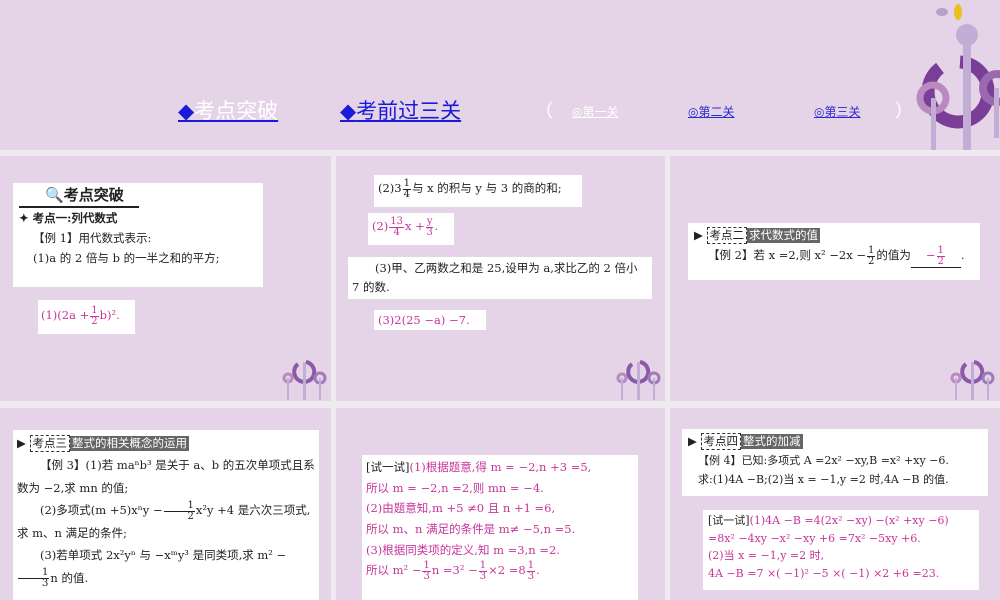  Describe the element at coordinates (26, 218) in the screenshot. I see `star-icon: ✦` at that location.